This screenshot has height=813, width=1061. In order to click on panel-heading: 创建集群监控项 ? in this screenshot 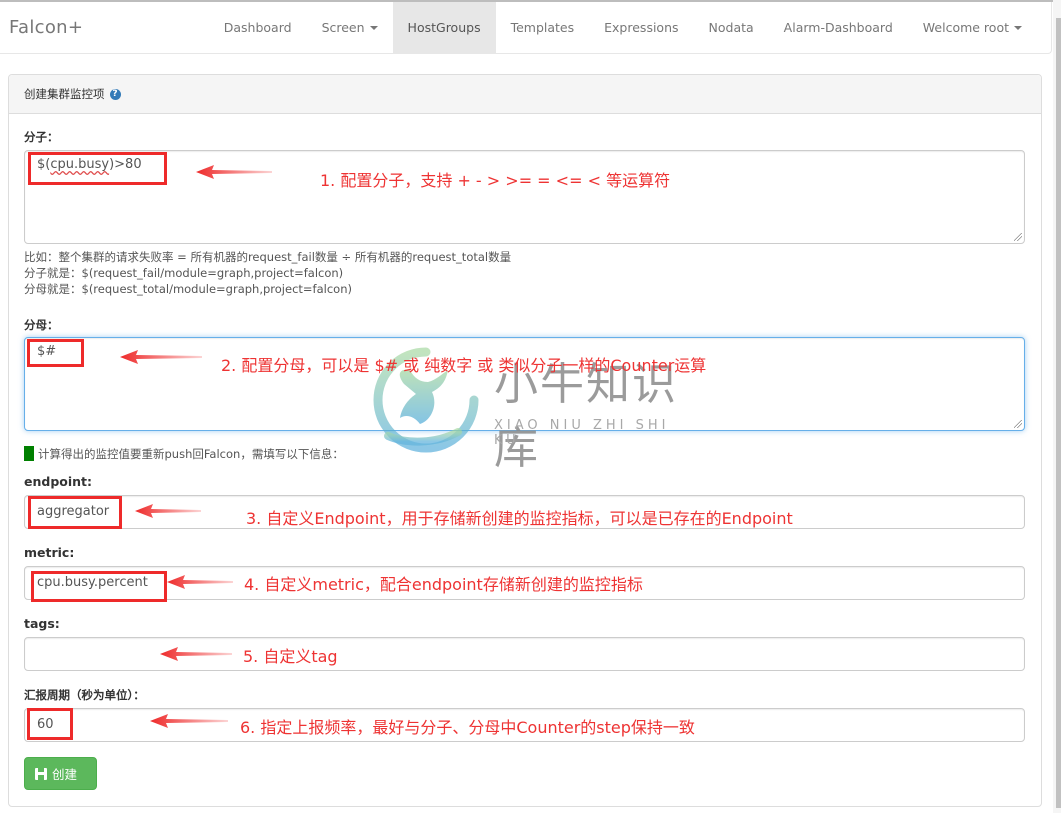, I will do `click(525, 94)`.